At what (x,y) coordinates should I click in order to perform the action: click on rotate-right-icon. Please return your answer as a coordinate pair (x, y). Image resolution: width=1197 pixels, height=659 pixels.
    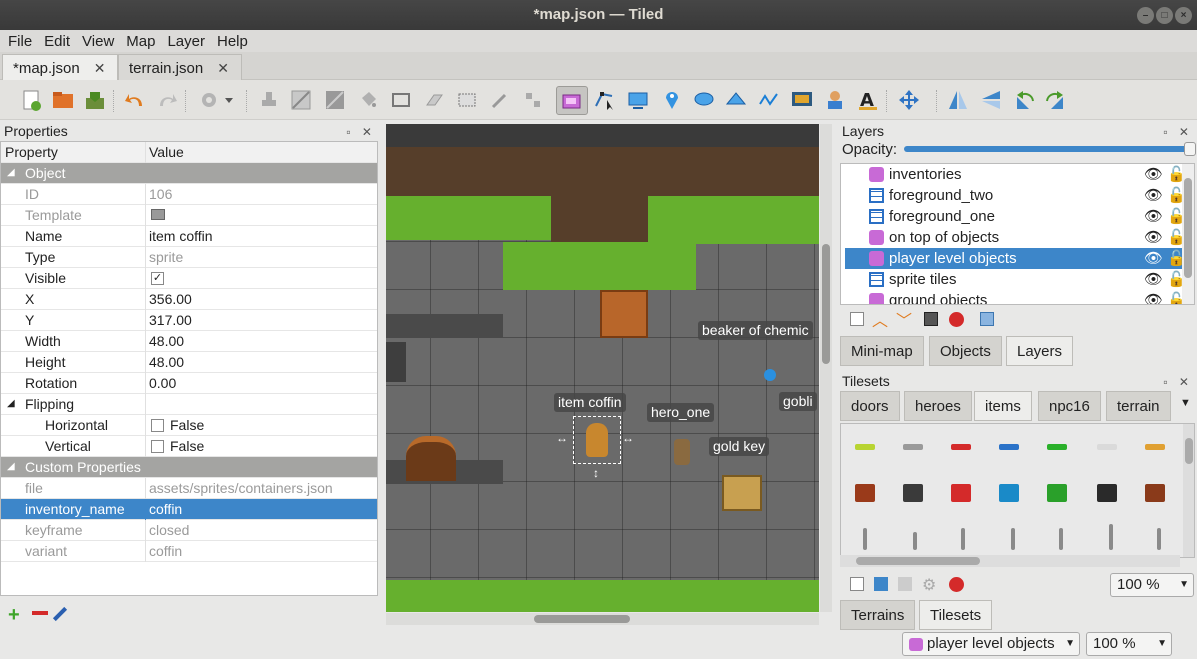
    Looking at the image, I should click on (1056, 100).